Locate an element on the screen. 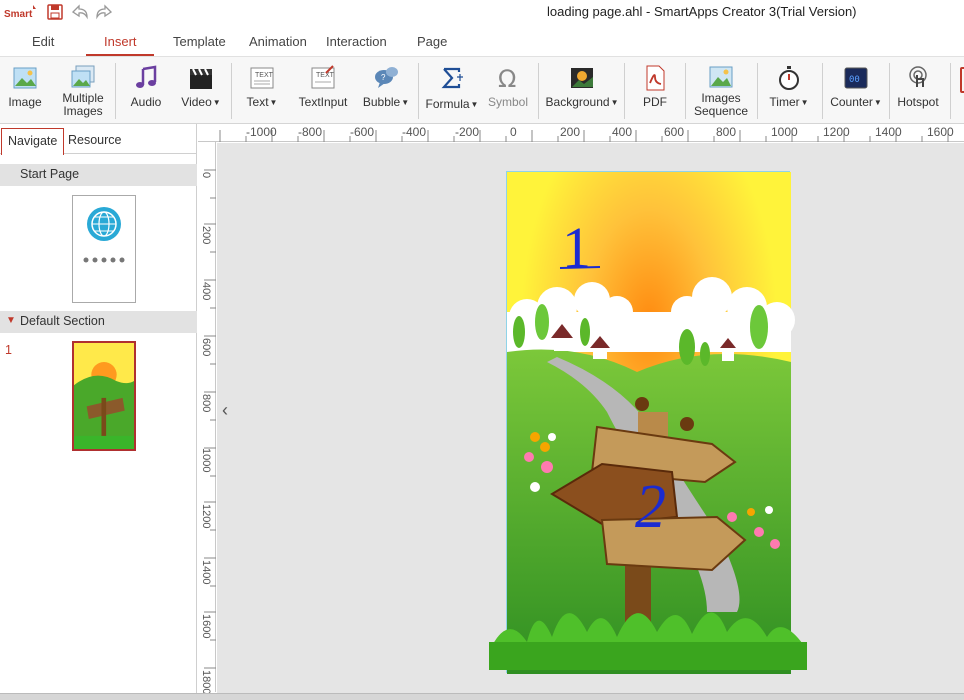 The image size is (964, 700). default-section-header: ▼ Default Section is located at coordinates (98, 322).